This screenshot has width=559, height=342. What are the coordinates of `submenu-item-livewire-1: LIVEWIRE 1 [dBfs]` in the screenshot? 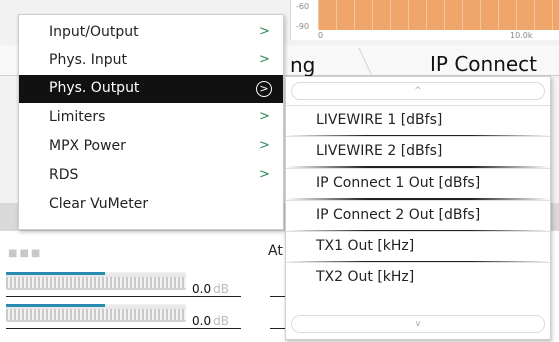 It's located at (418, 121).